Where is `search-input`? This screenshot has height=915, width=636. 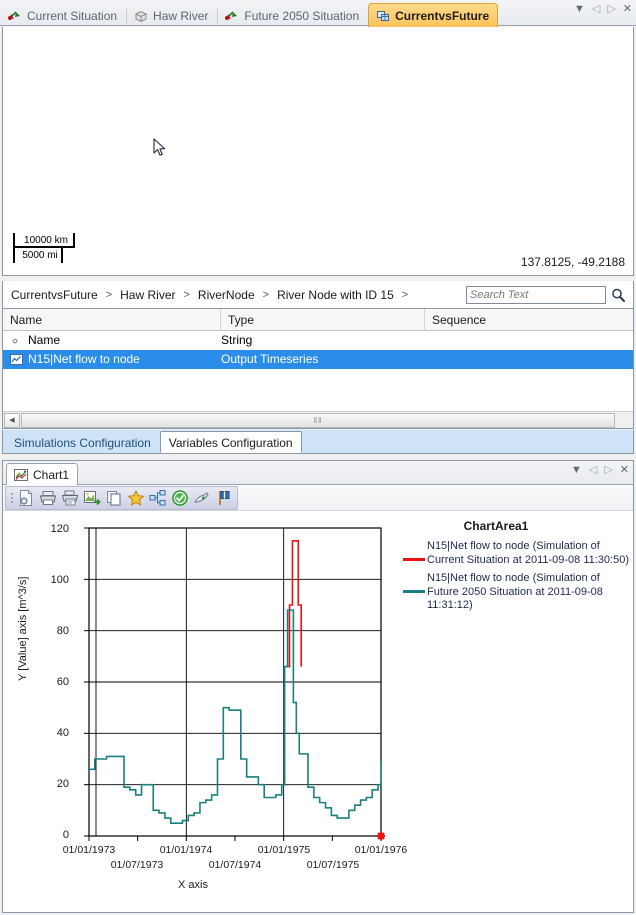 search-input is located at coordinates (536, 294).